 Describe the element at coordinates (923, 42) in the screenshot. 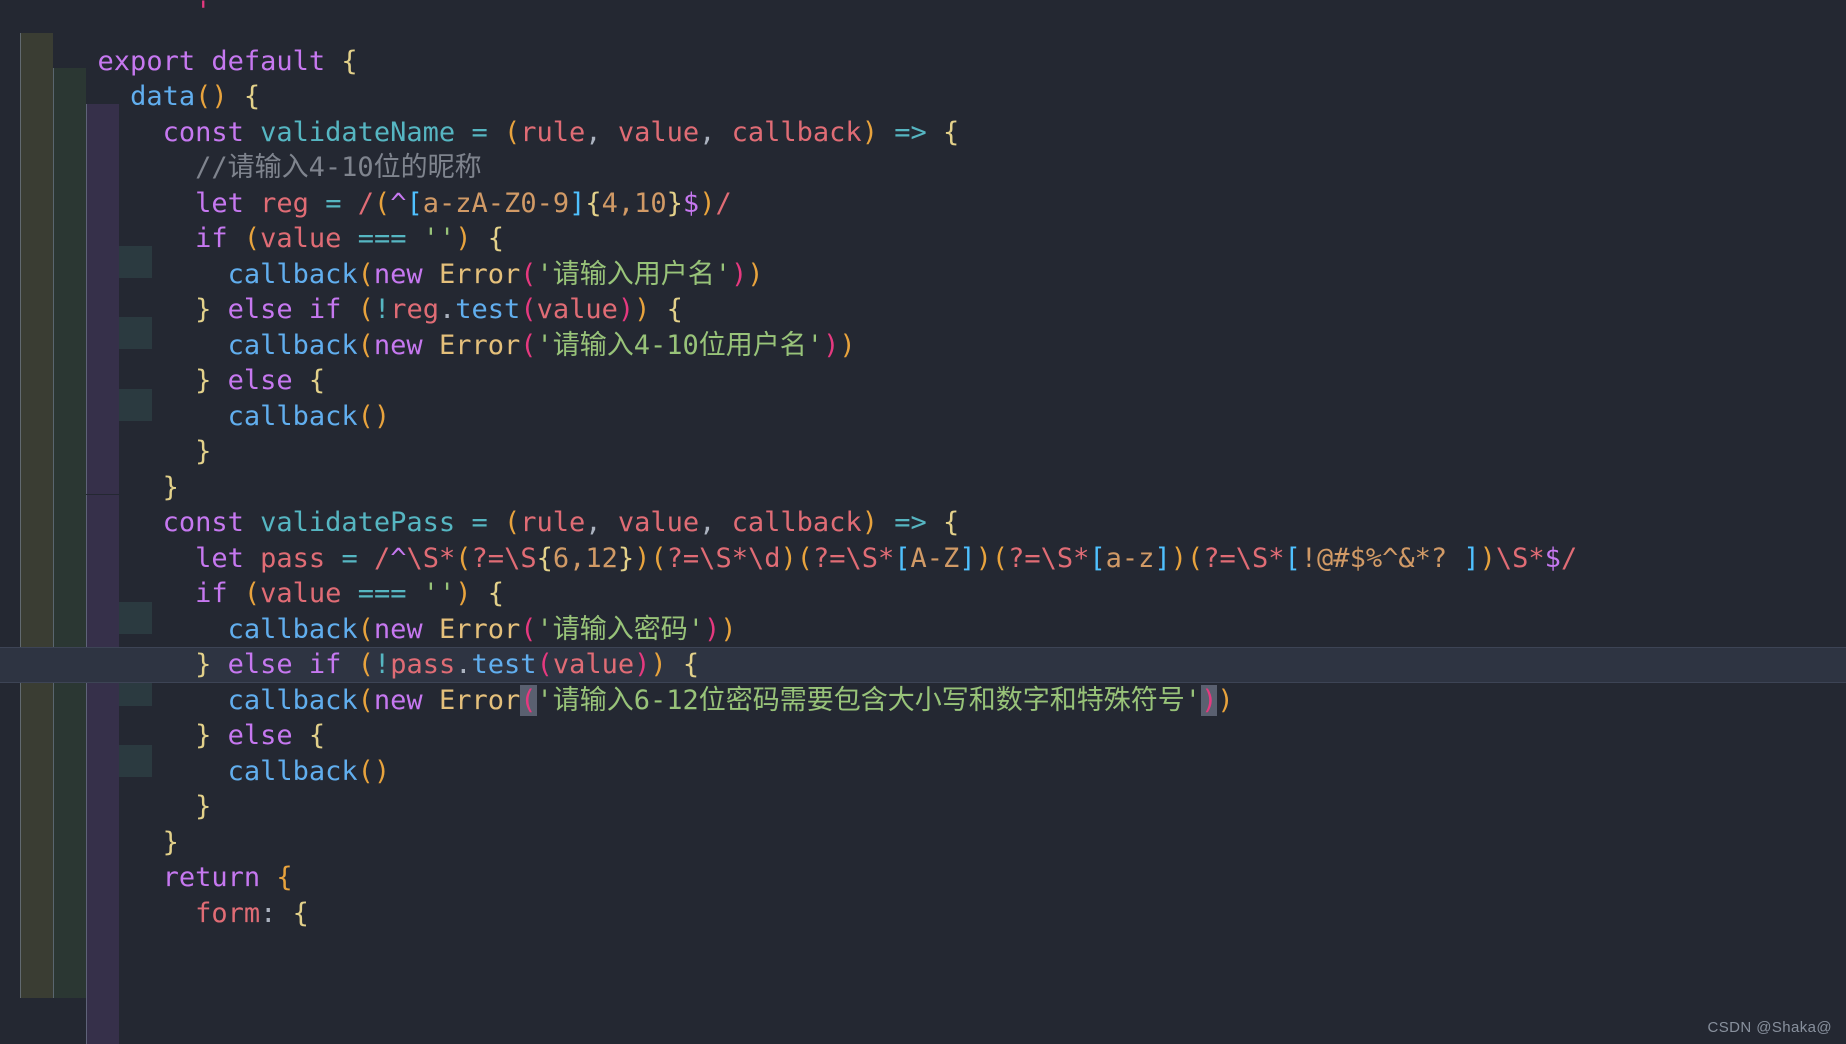

I see `code-line-1: export default {` at that location.